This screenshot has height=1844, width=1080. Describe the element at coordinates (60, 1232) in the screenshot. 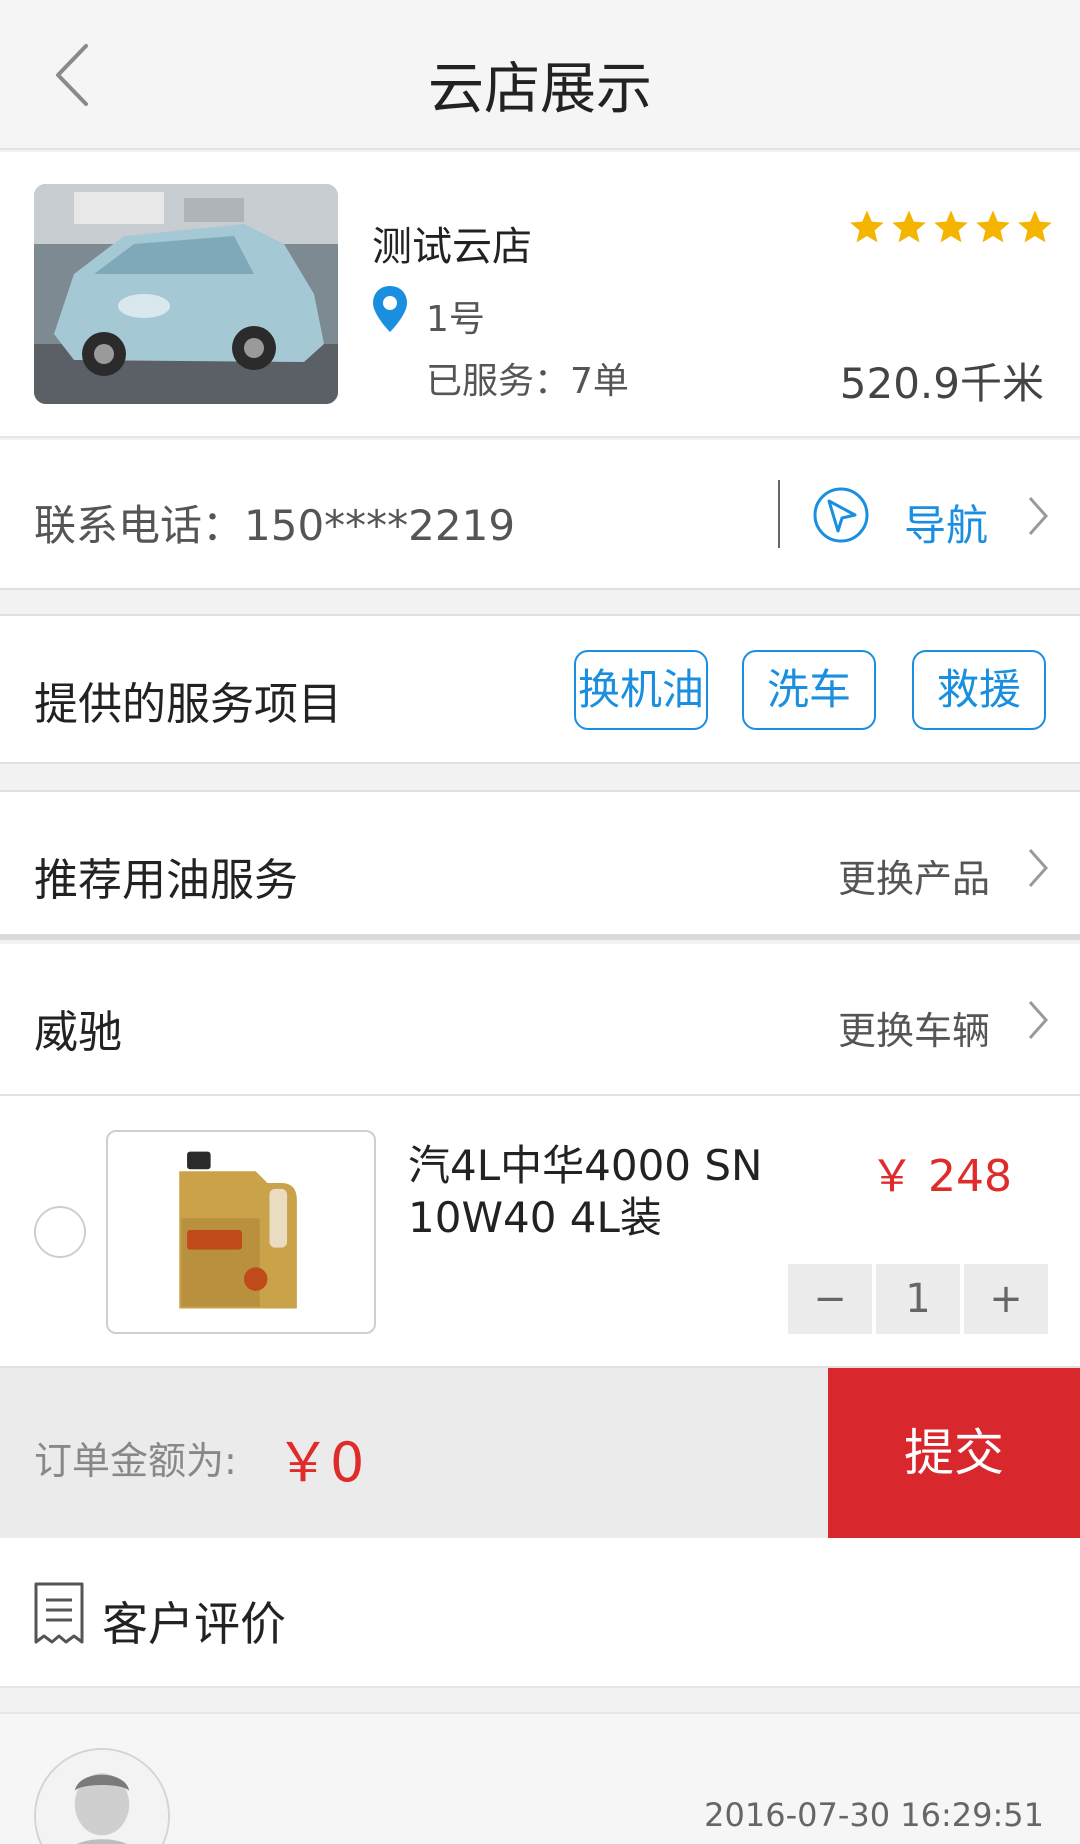

I see `product-select-radio` at that location.